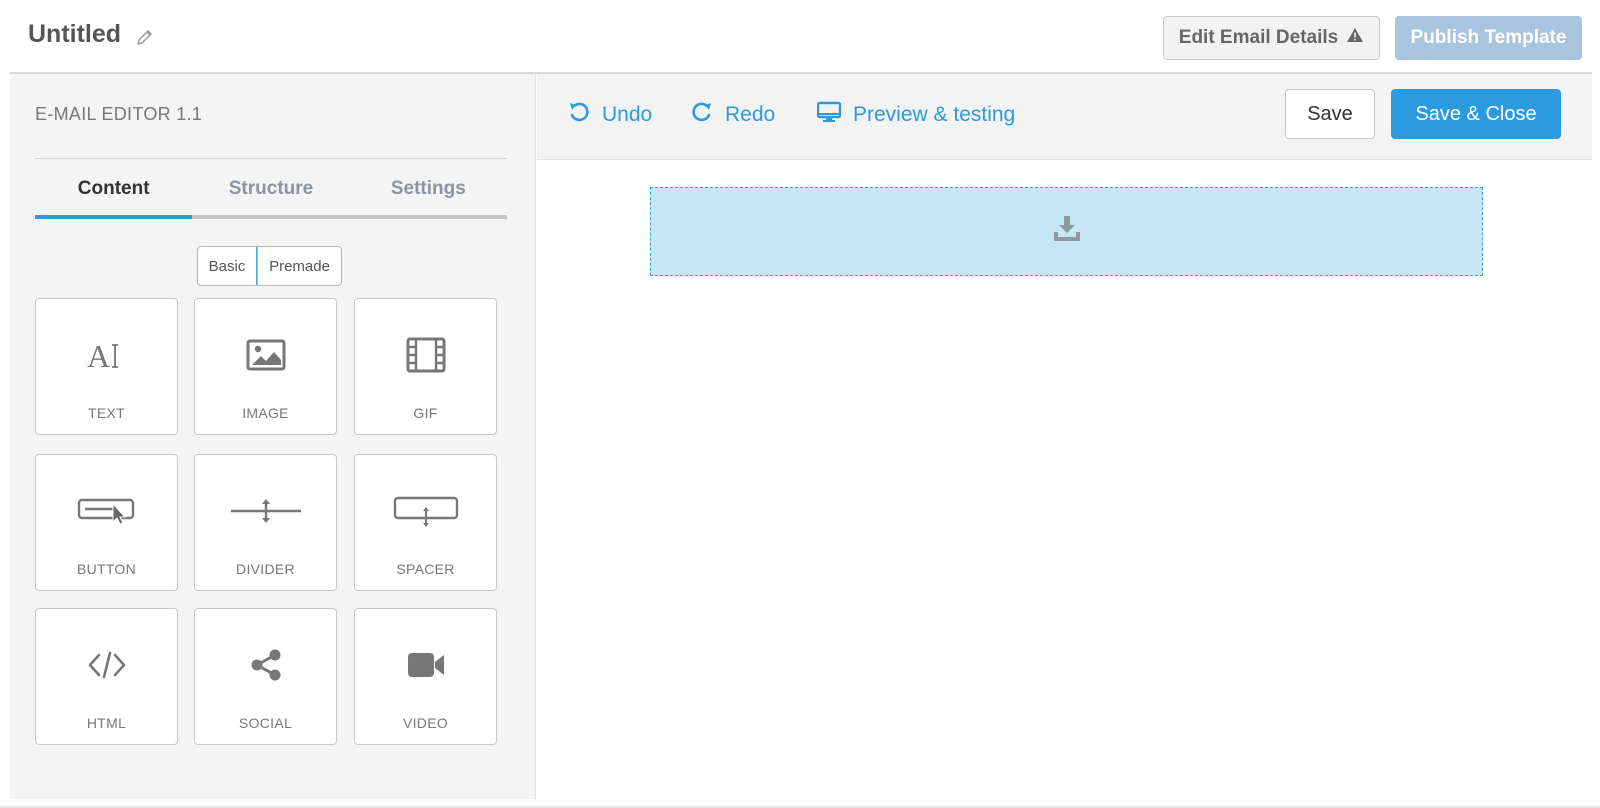  Describe the element at coordinates (750, 114) in the screenshot. I see `redo-label: Redo` at that location.